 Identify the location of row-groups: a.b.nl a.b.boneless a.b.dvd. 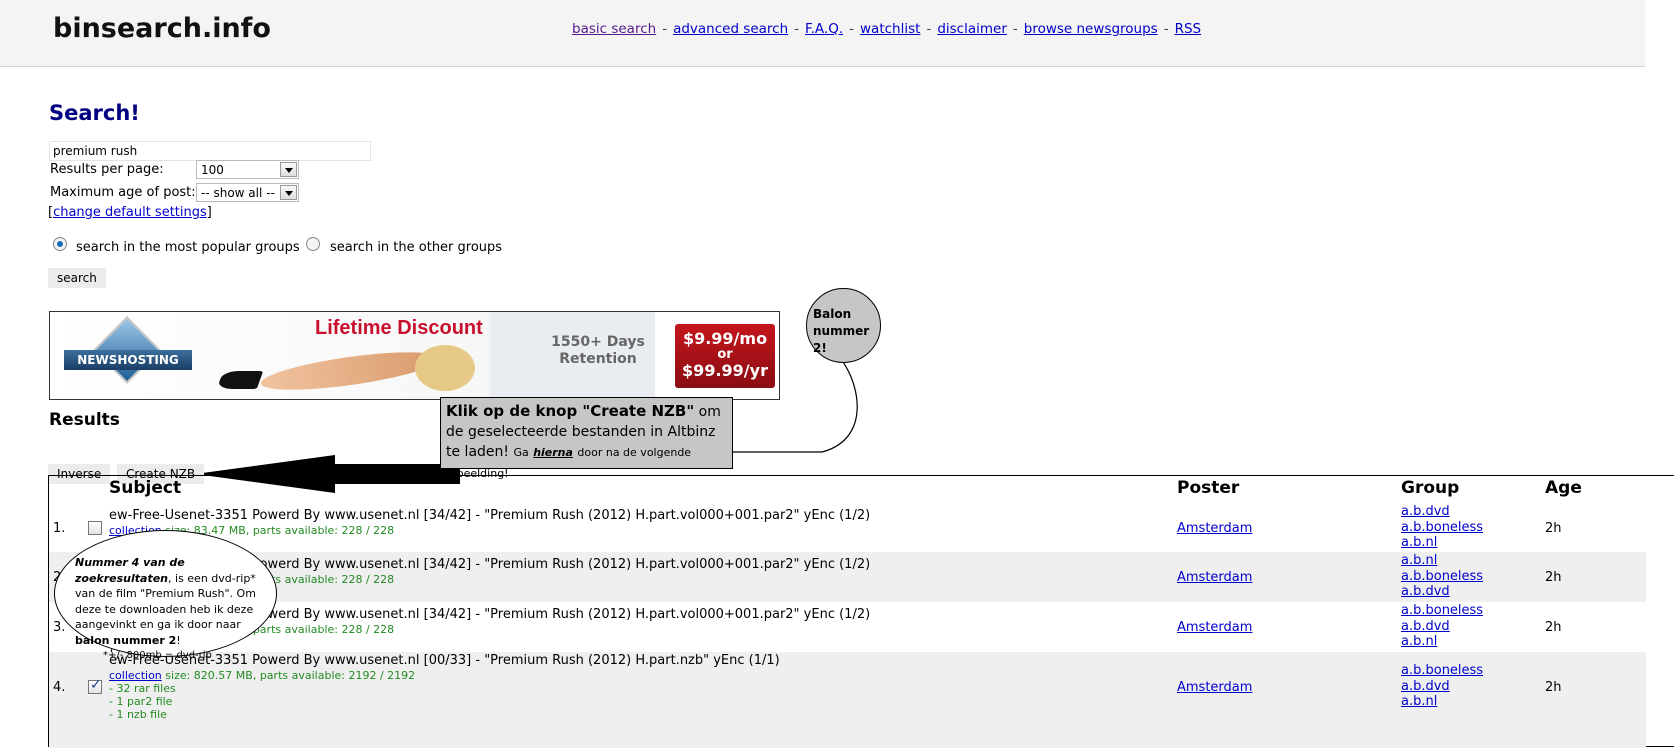
(1442, 576).